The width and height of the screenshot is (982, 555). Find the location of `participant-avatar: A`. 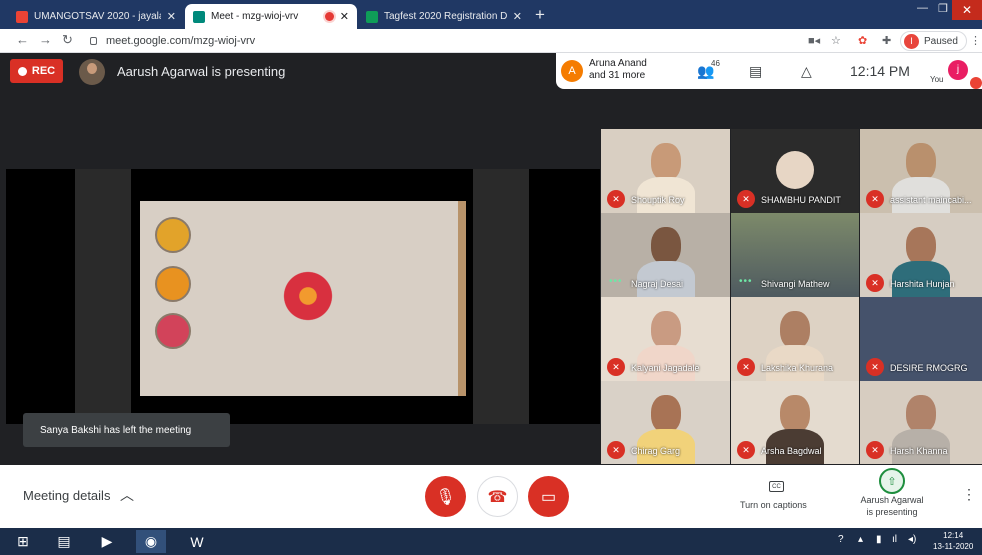

participant-avatar: A is located at coordinates (572, 71).